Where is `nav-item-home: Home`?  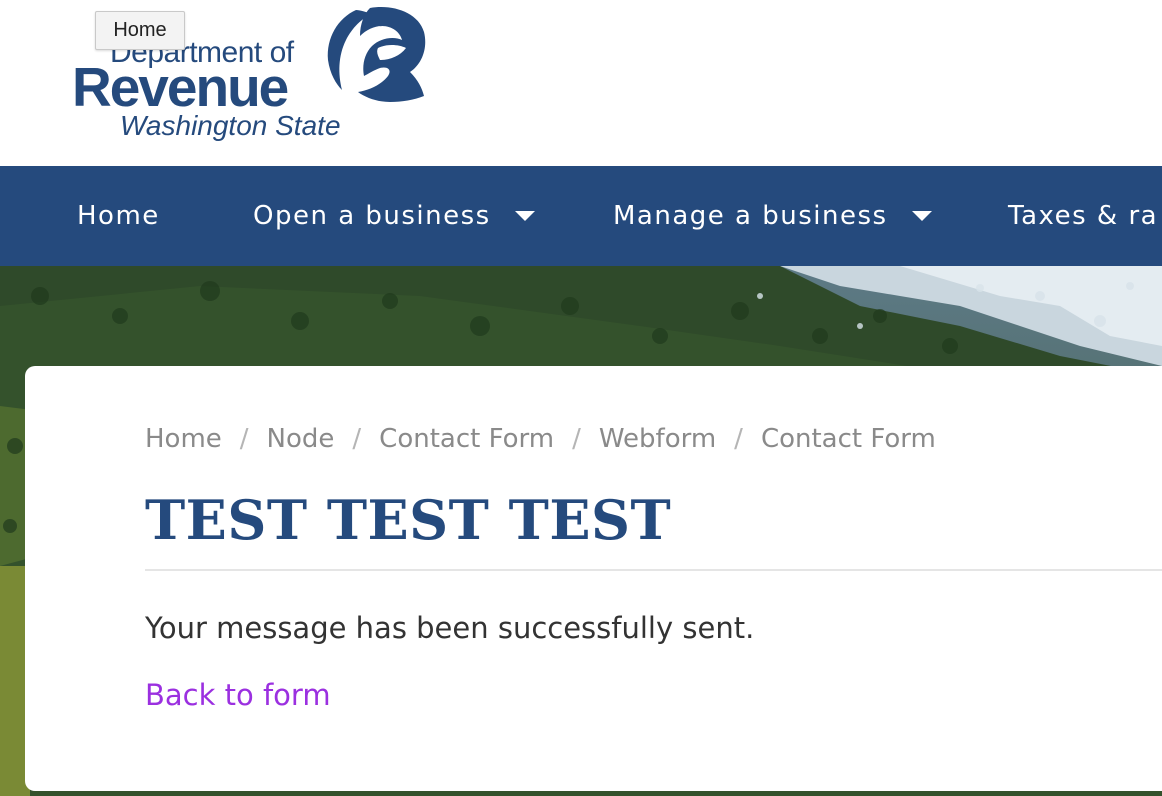
nav-item-home: Home is located at coordinates (118, 216).